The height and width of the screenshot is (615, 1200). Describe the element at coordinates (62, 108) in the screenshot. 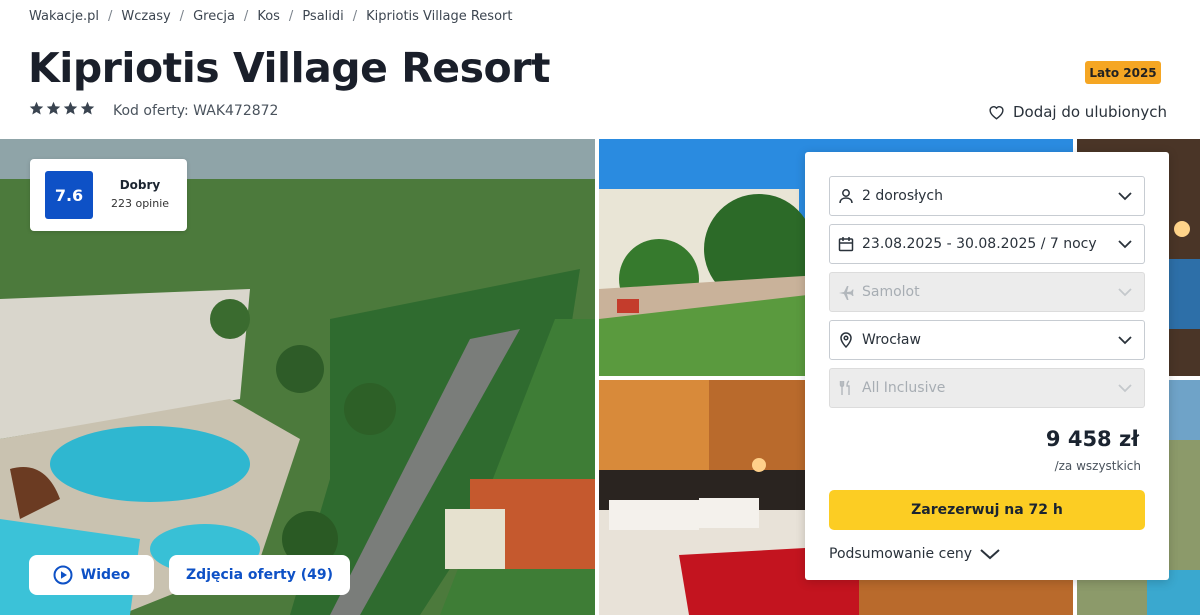

I see `hotel-stars` at that location.